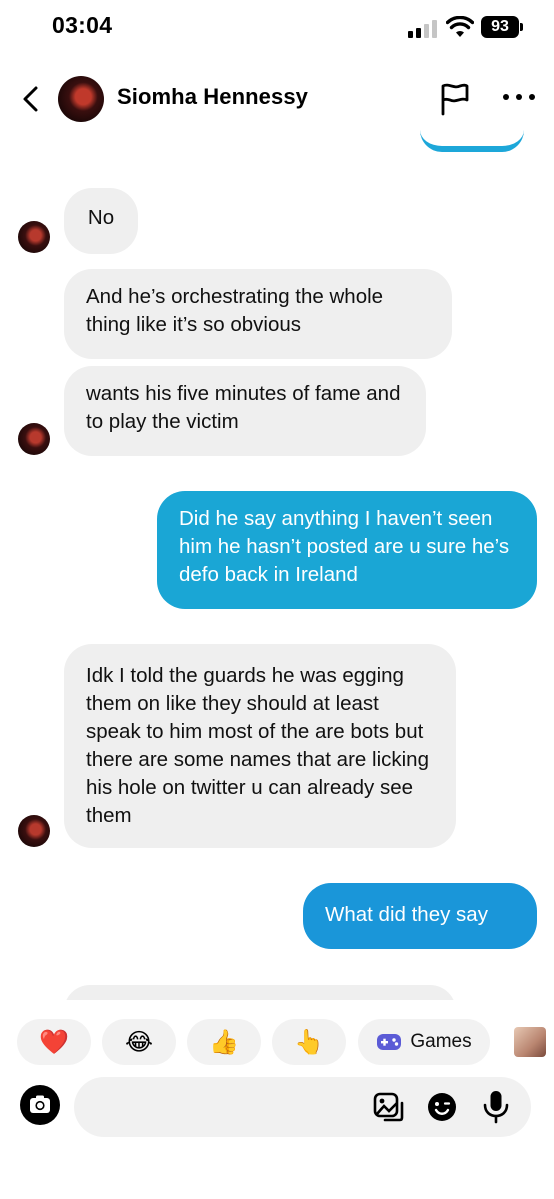 This screenshot has width=554, height=1199. I want to click on reaction-laugh: 😂, so click(139, 1042).